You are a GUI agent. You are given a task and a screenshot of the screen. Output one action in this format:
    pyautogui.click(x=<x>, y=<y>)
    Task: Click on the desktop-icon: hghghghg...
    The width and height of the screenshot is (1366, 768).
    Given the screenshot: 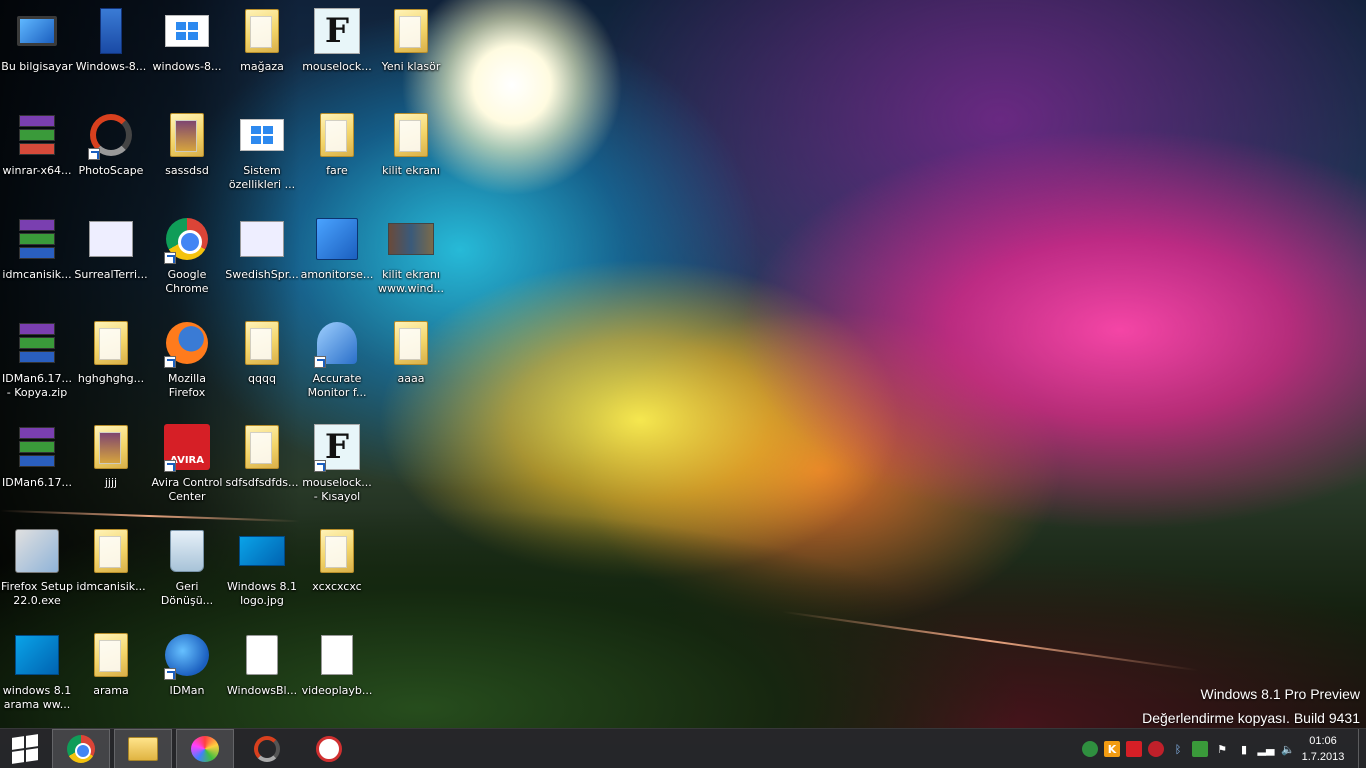 What is the action you would take?
    pyautogui.click(x=111, y=362)
    